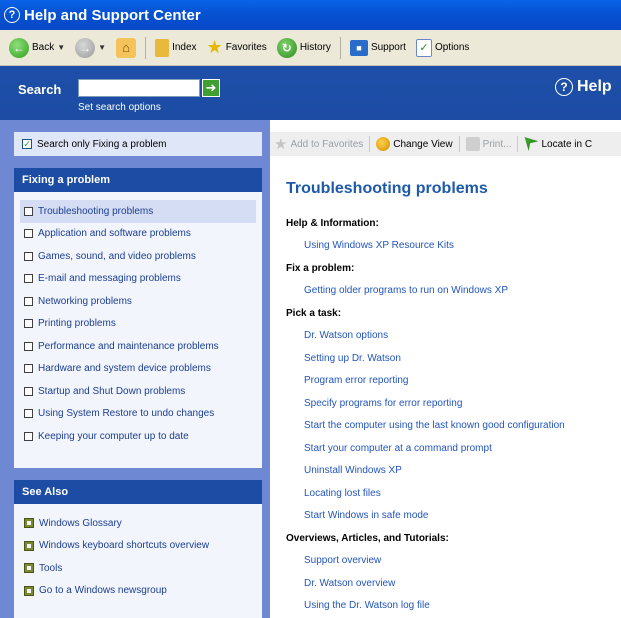  Describe the element at coordinates (128, 346) in the screenshot. I see `panel-link-label: Performance and maintenance problems` at that location.